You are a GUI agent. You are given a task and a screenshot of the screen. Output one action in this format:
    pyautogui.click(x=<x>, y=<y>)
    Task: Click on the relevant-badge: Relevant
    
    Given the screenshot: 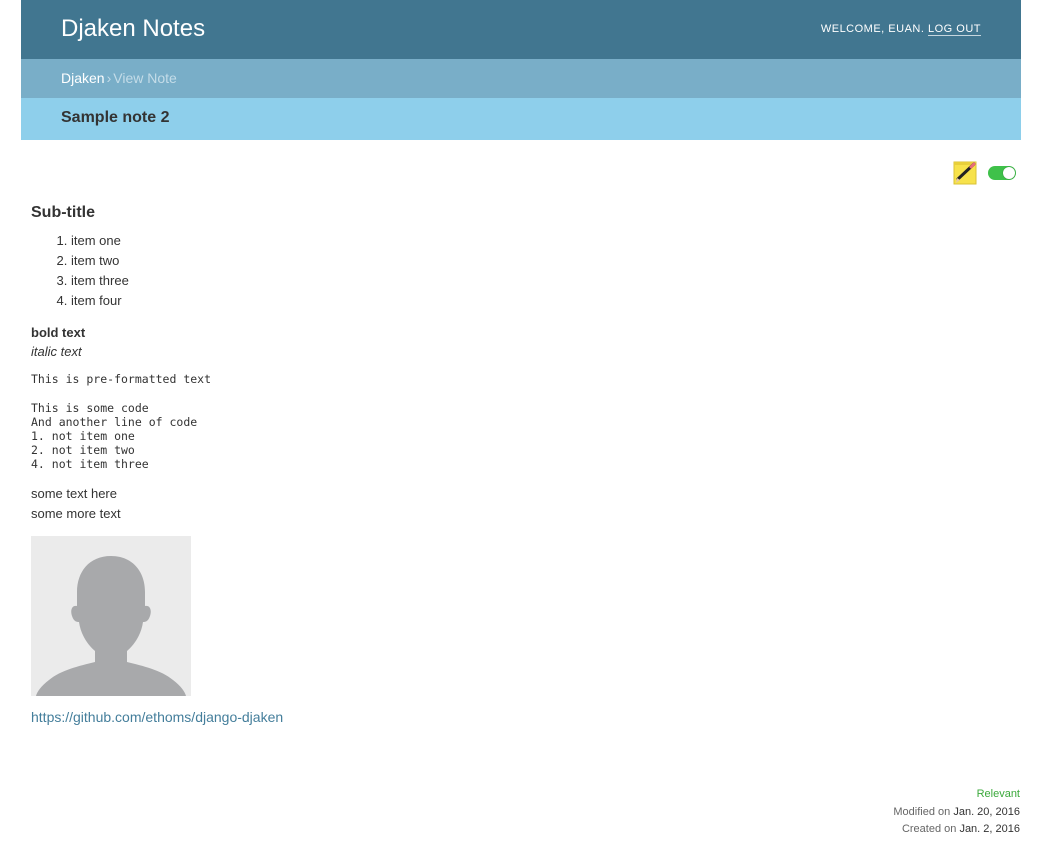 What is the action you would take?
    pyautogui.click(x=998, y=794)
    